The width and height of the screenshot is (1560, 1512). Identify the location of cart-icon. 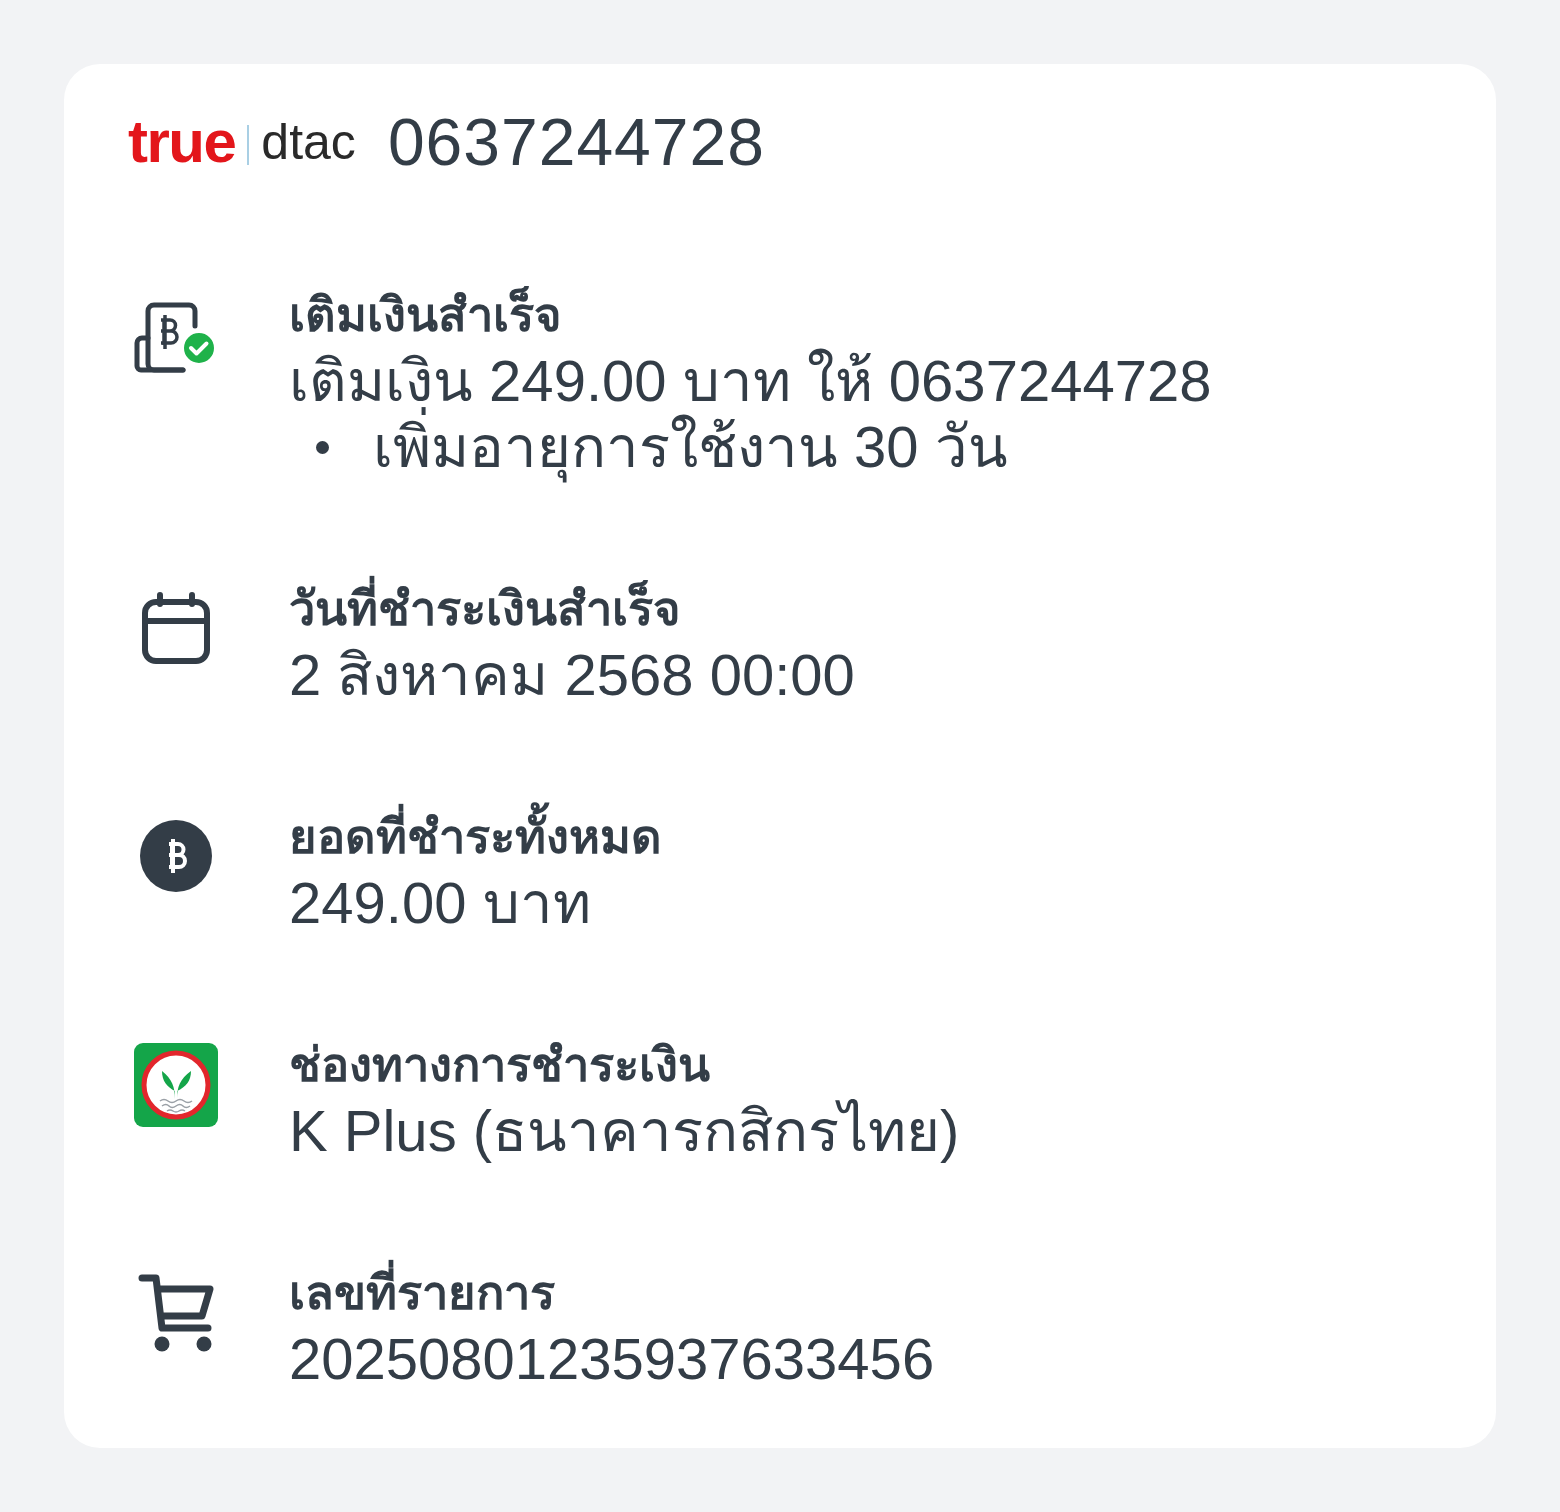
(176, 1312).